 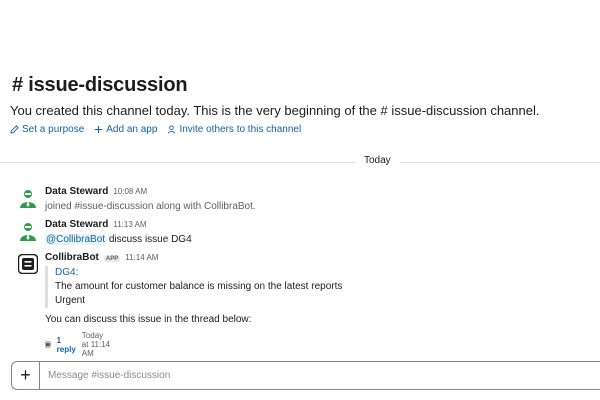 I want to click on collibrabot-avatar-icon, so click(x=28, y=264).